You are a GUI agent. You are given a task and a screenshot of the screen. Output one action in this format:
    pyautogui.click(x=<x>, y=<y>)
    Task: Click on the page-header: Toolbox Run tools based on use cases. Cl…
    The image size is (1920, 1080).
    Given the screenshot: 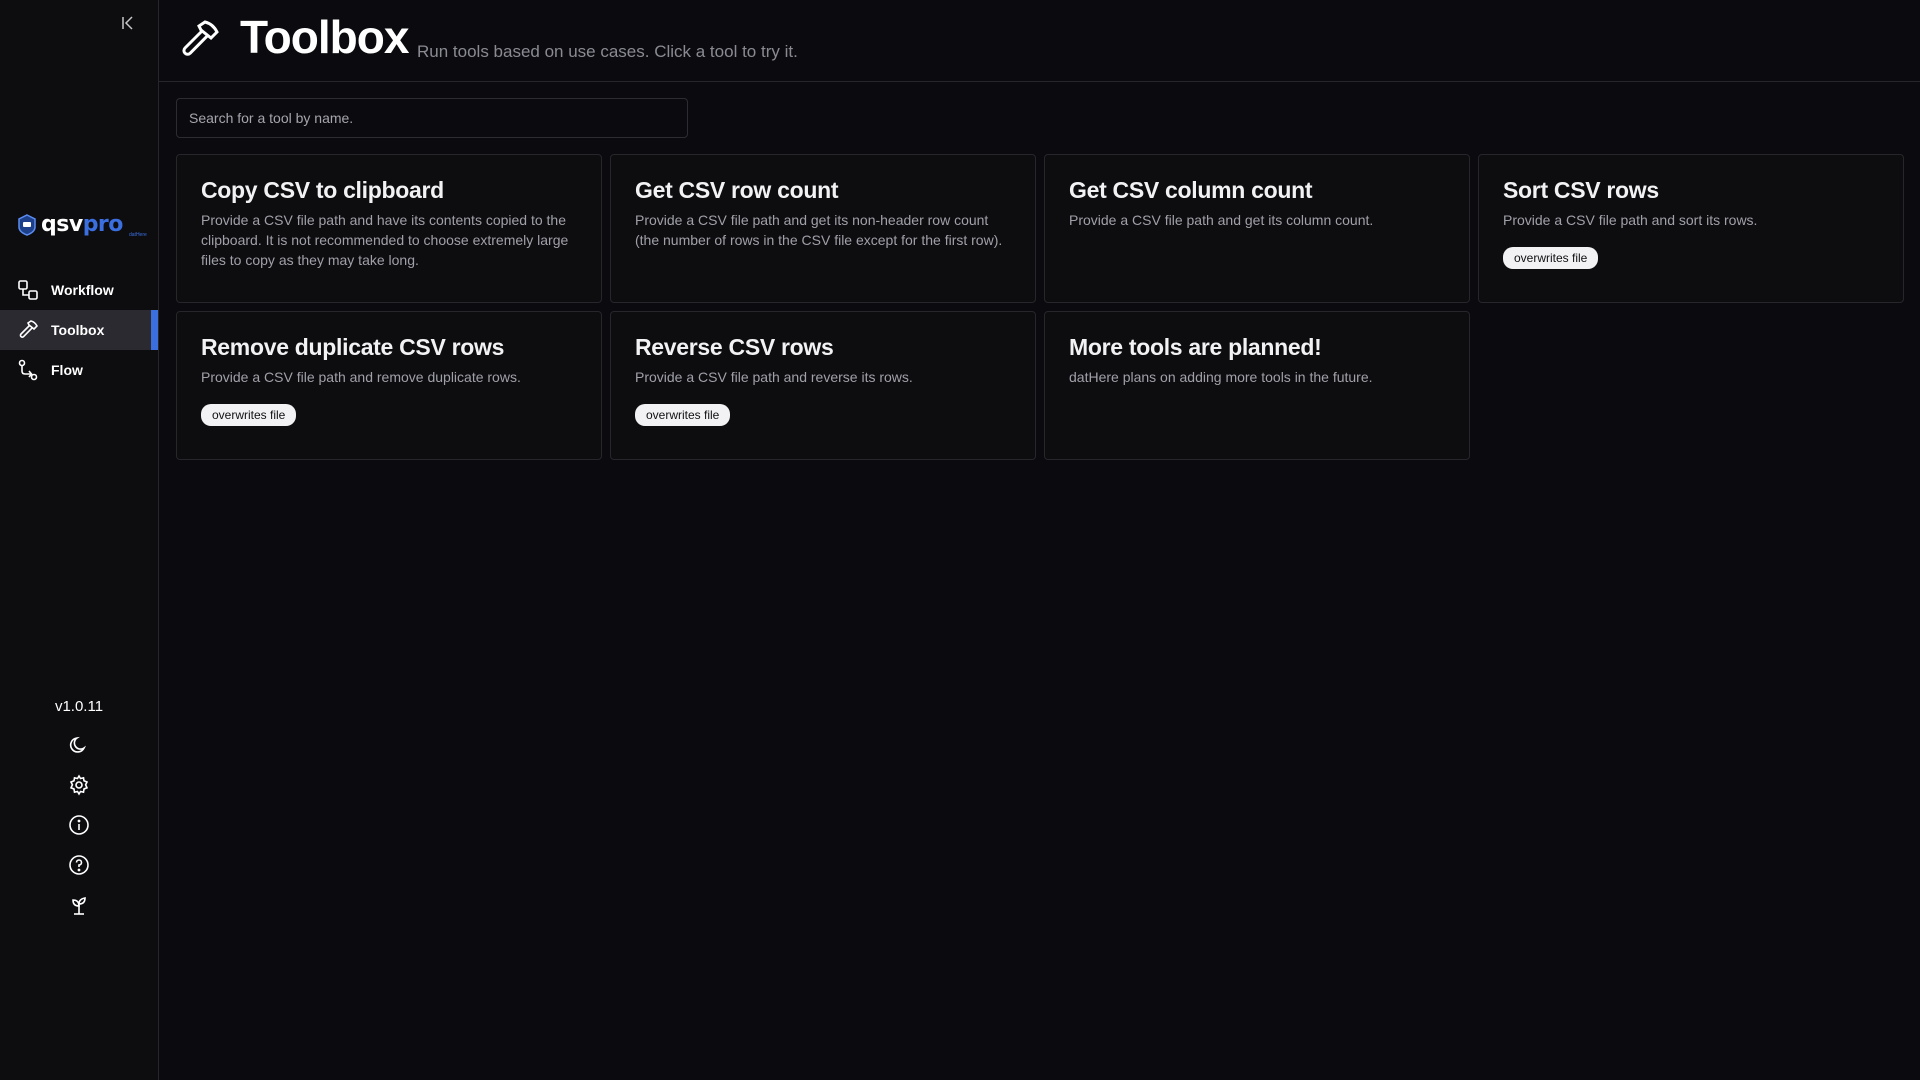 What is the action you would take?
    pyautogui.click(x=1039, y=41)
    